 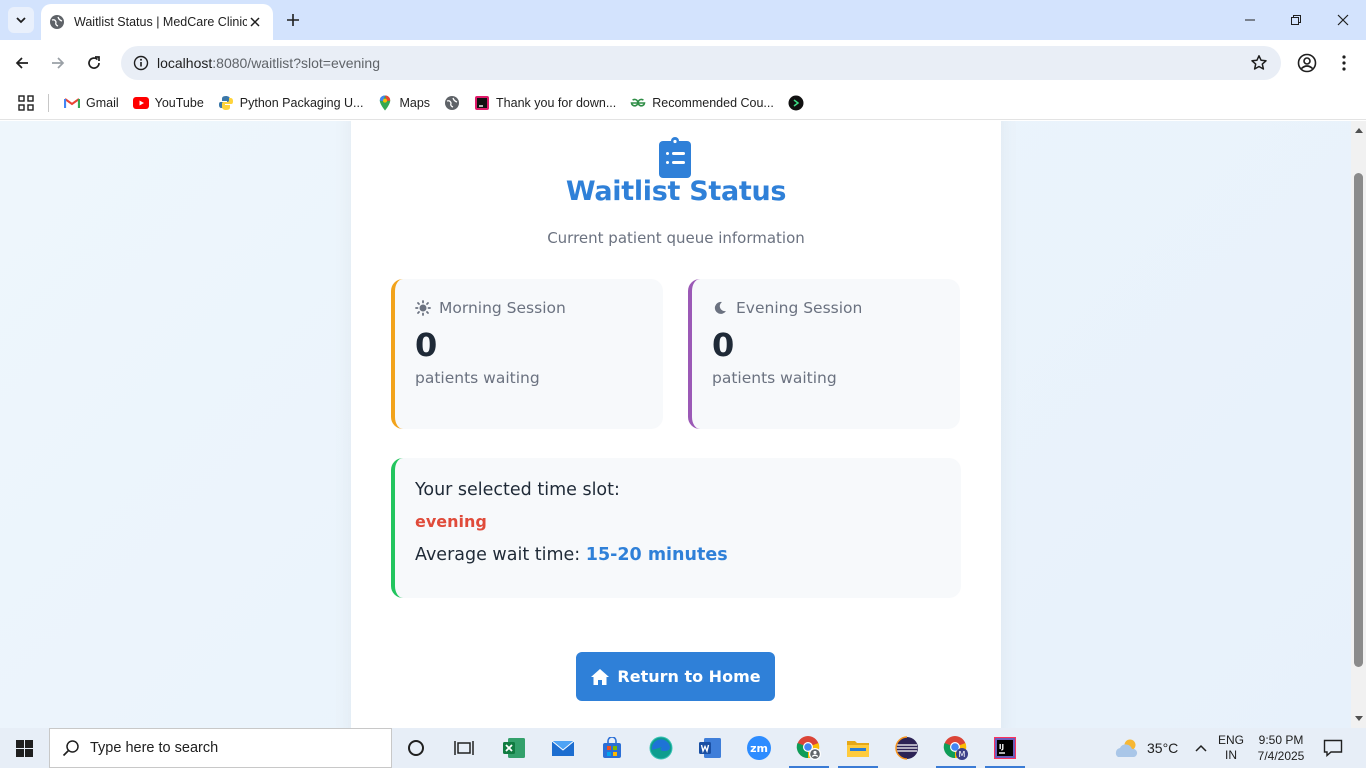 I want to click on intellij-app: IJ, so click(x=1005, y=748).